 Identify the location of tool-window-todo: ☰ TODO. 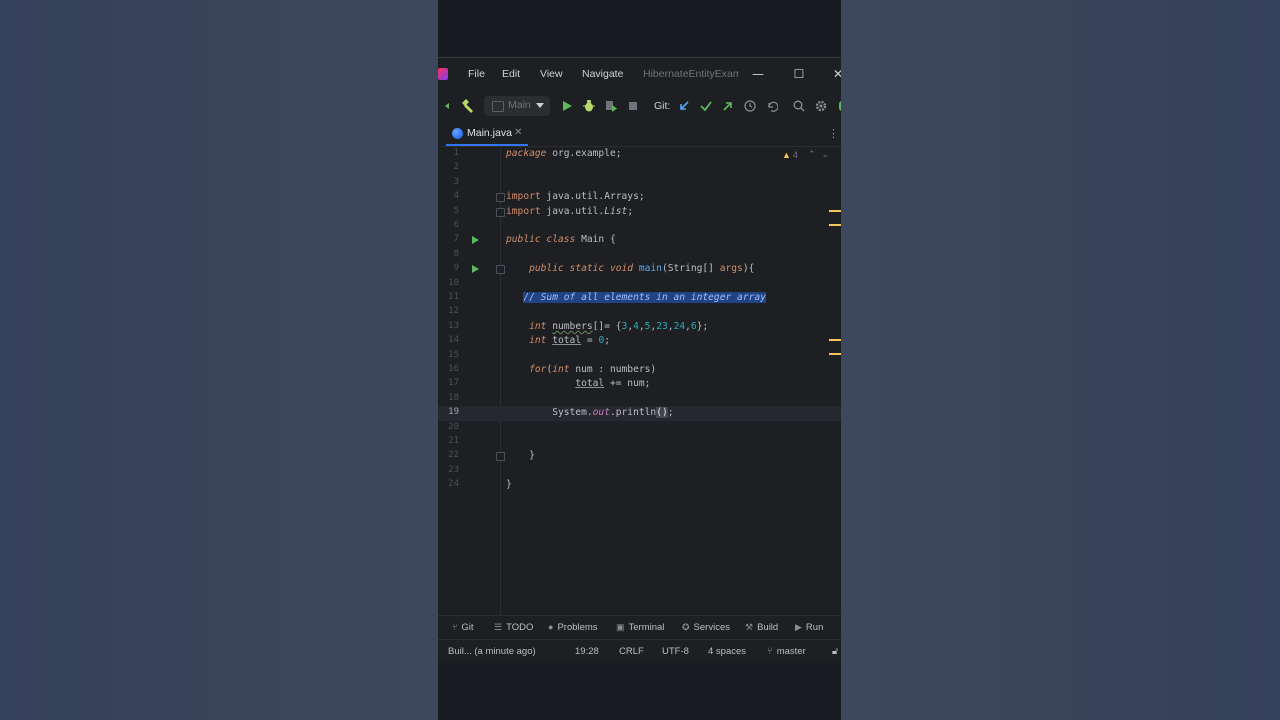
(513, 627).